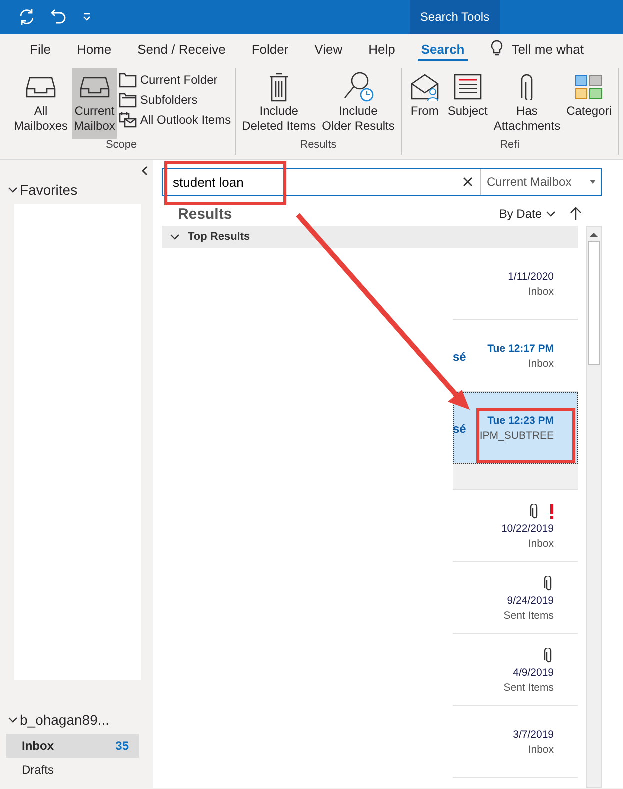  Describe the element at coordinates (510, 146) in the screenshot. I see `group-label: Refi` at that location.